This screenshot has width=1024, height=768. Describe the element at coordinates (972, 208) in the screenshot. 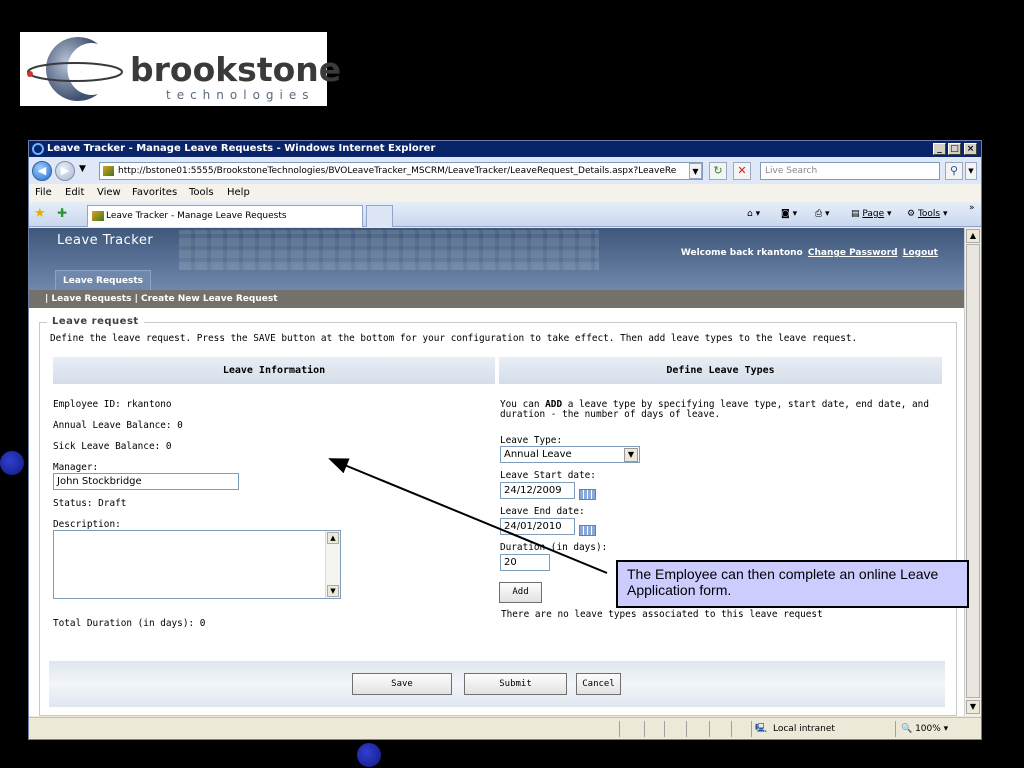

I see `chevron-more-icon: »` at that location.